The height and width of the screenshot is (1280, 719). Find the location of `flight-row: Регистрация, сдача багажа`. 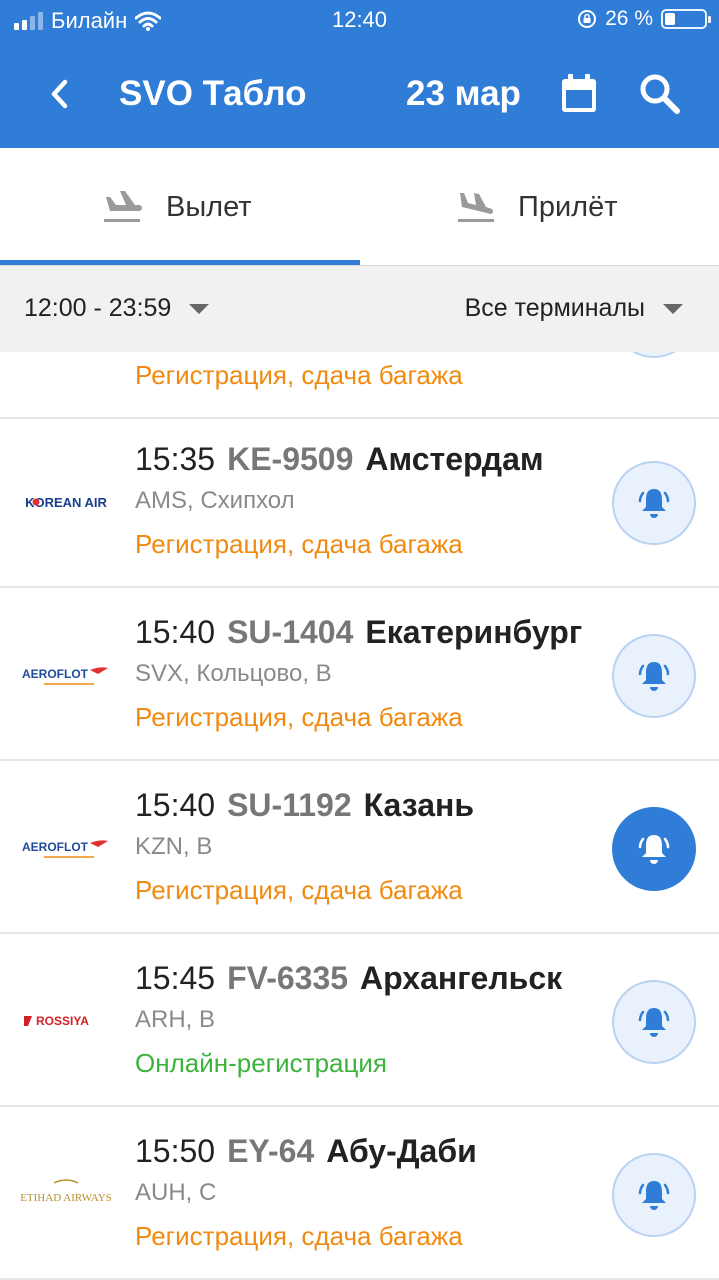

flight-row: Регистрация, сдача багажа is located at coordinates (359, 385).